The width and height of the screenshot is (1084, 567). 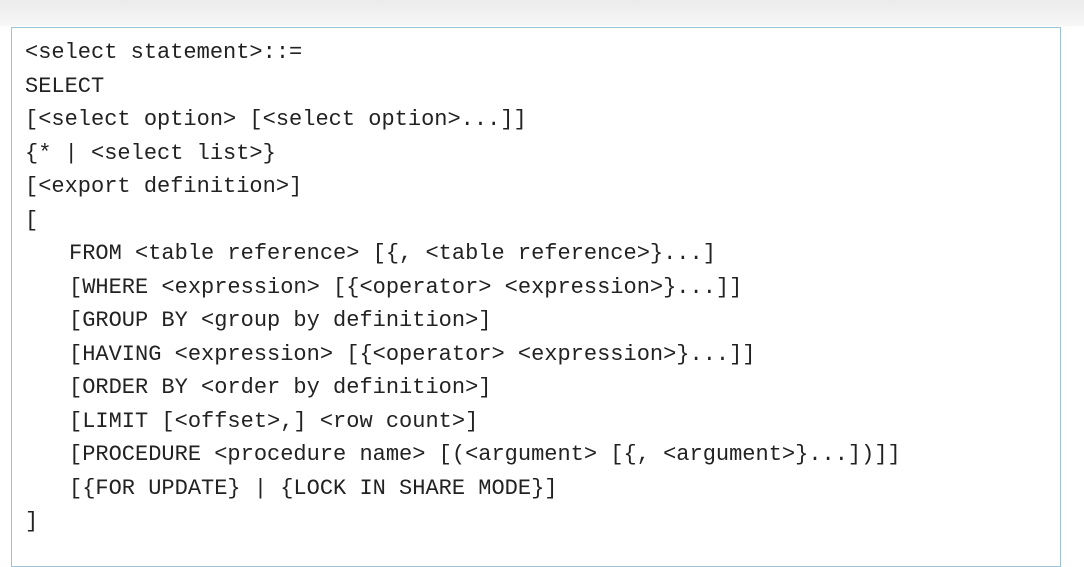 I want to click on syntax-line: [LIMIT [<offset>,] <row count>], so click(x=274, y=421).